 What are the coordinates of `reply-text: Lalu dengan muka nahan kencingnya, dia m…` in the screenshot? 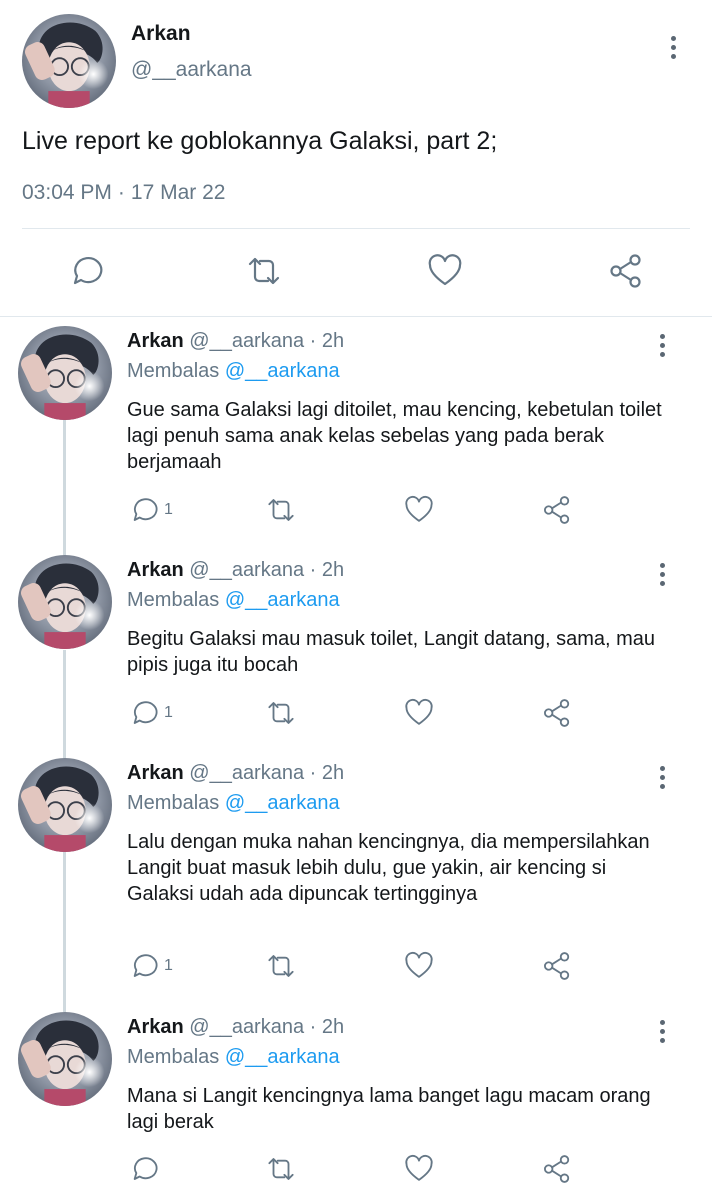 It's located at (388, 868).